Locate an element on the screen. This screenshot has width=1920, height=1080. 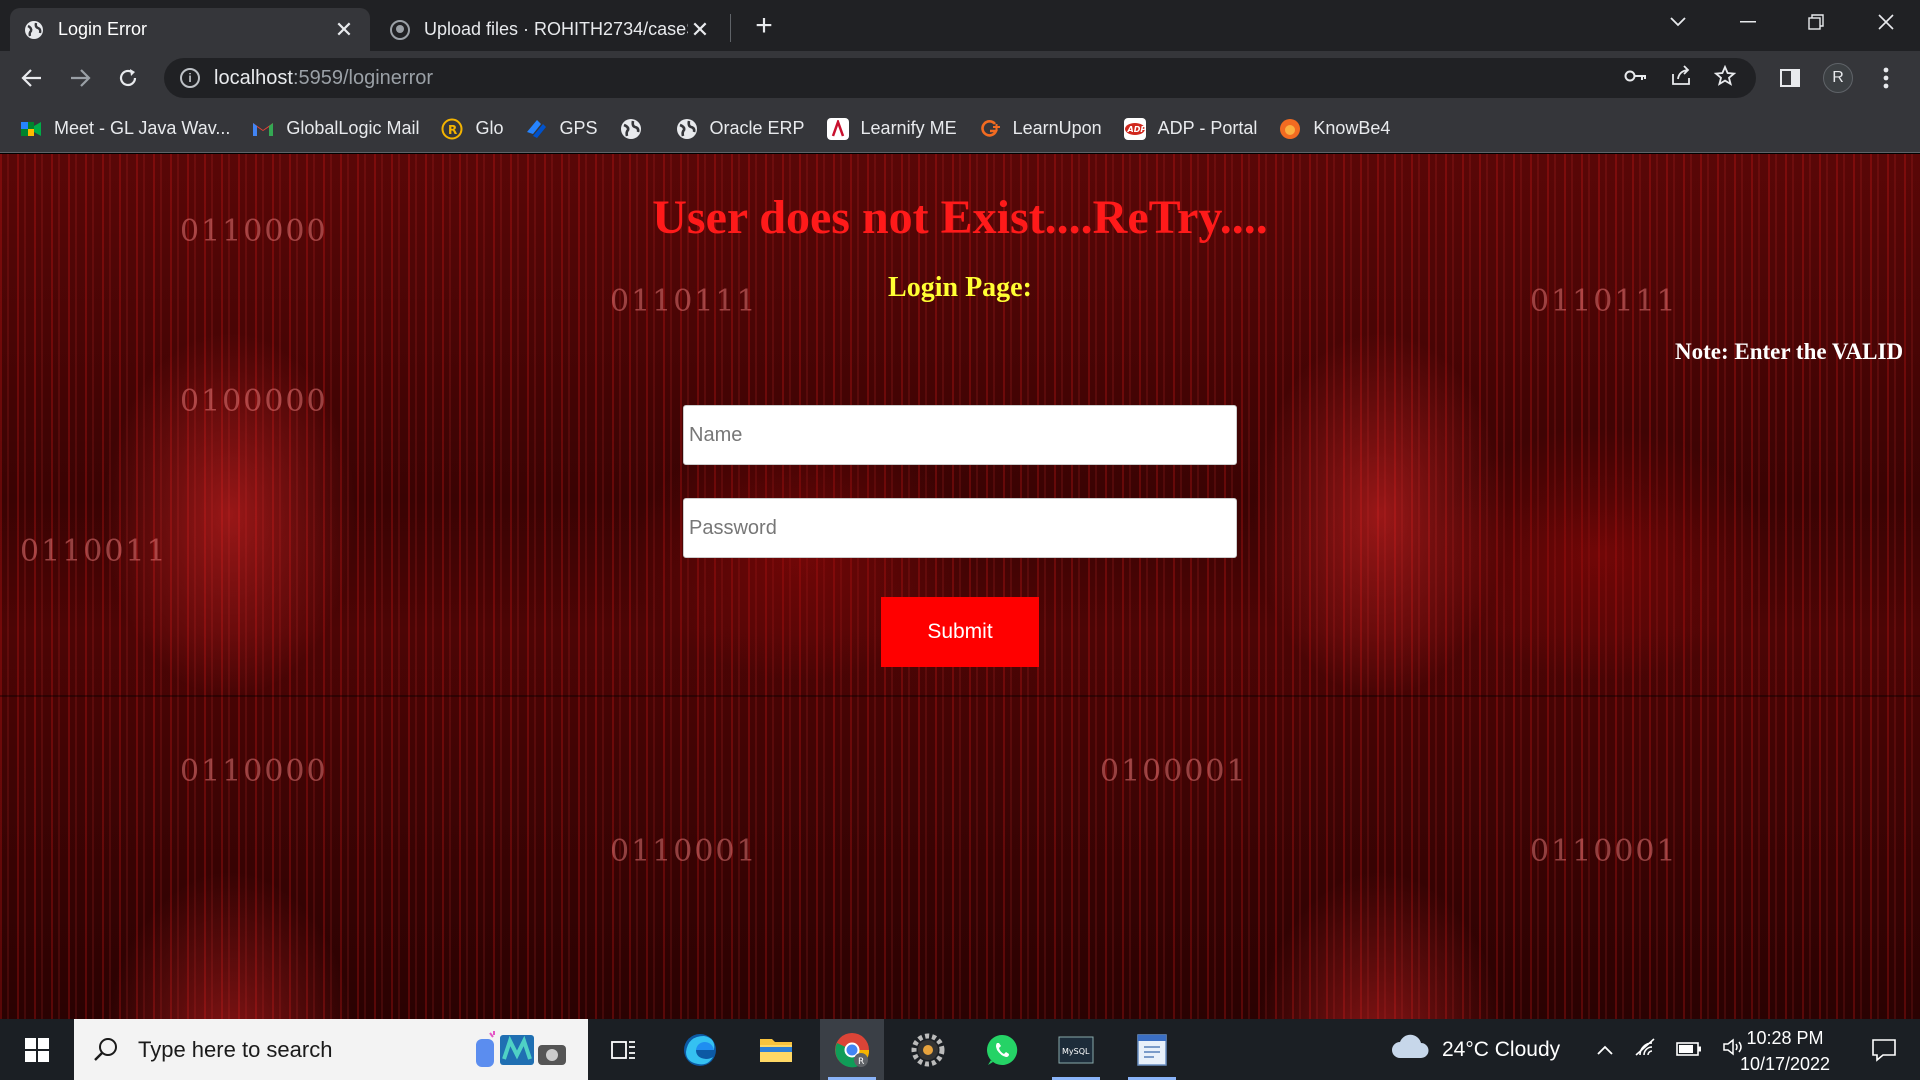
chevron-up-icon is located at coordinates (1605, 1050).